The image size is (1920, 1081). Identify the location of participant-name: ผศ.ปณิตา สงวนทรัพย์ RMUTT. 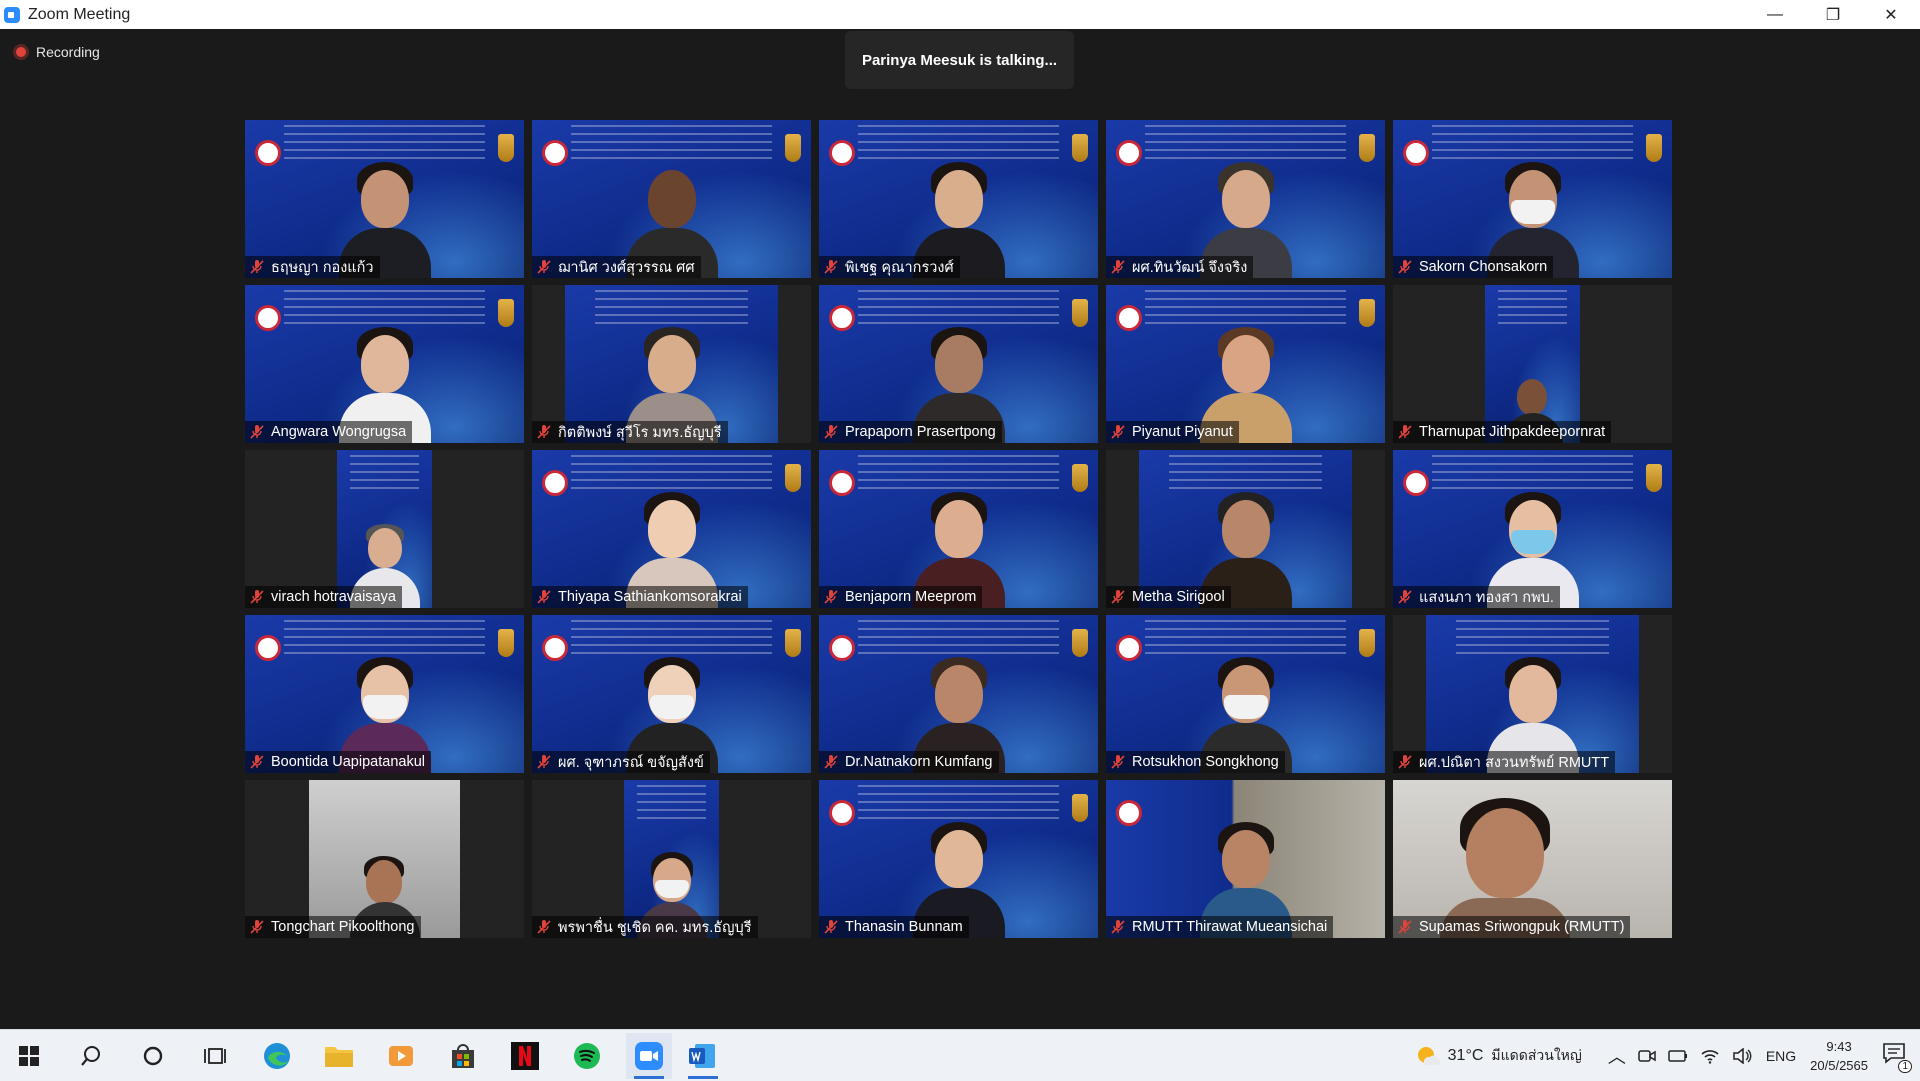
(1514, 762).